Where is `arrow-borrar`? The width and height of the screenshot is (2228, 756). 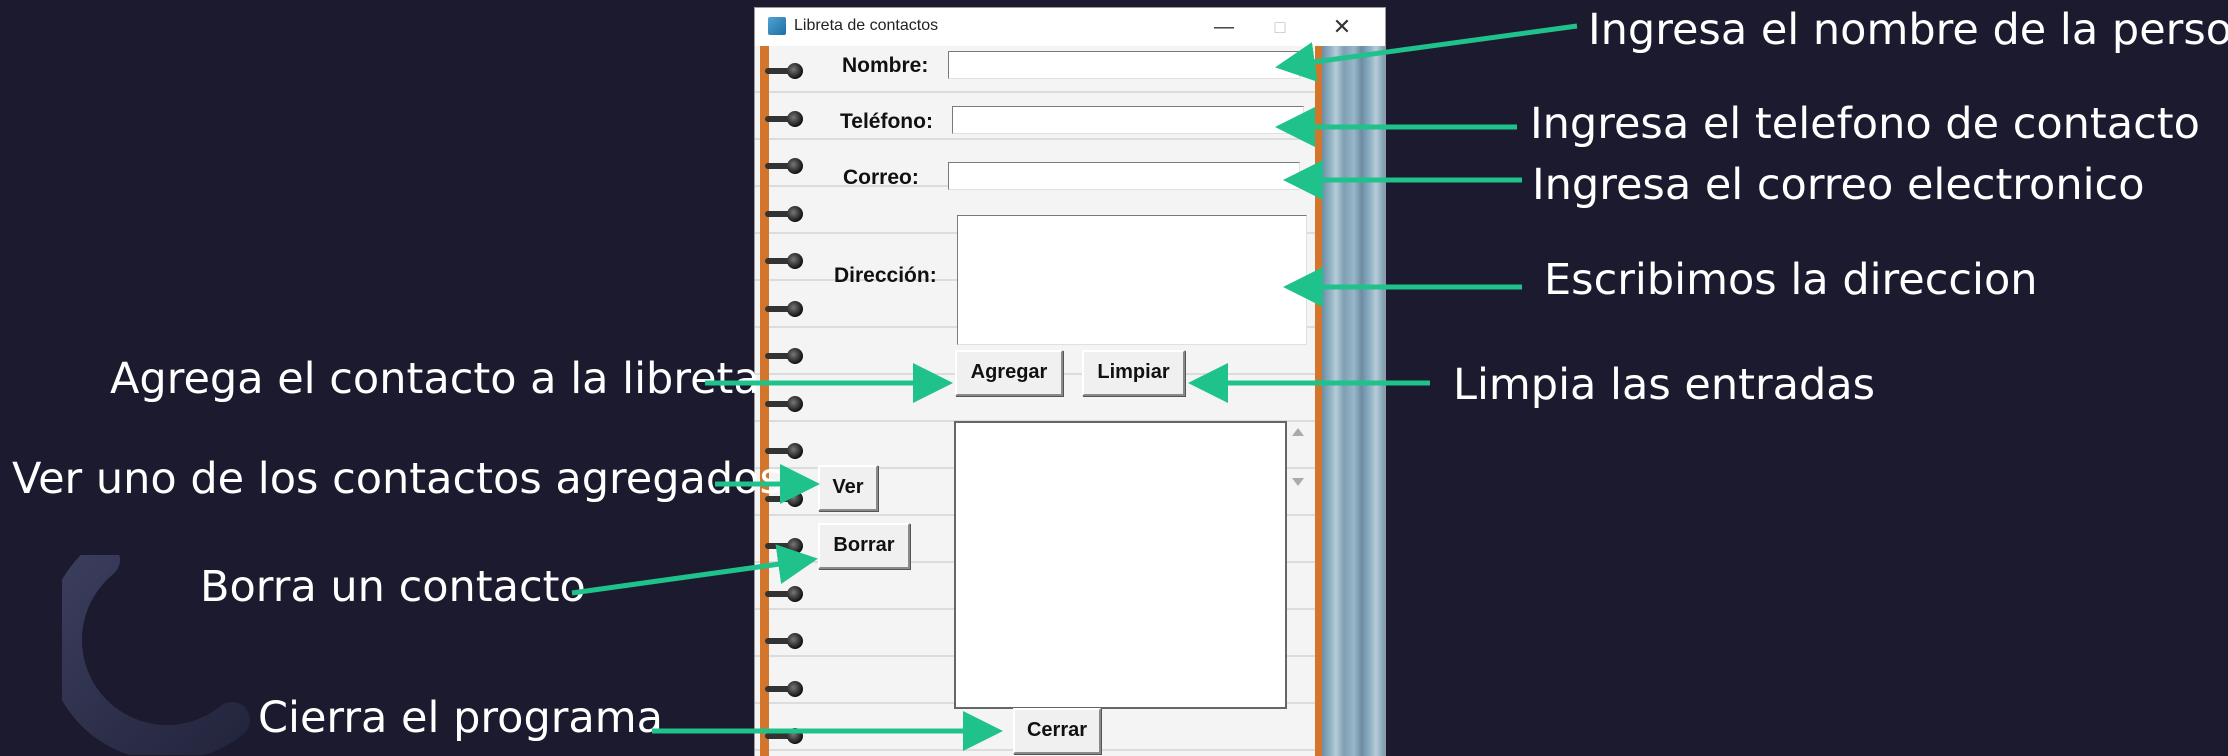
arrow-borrar is located at coordinates (694, 570).